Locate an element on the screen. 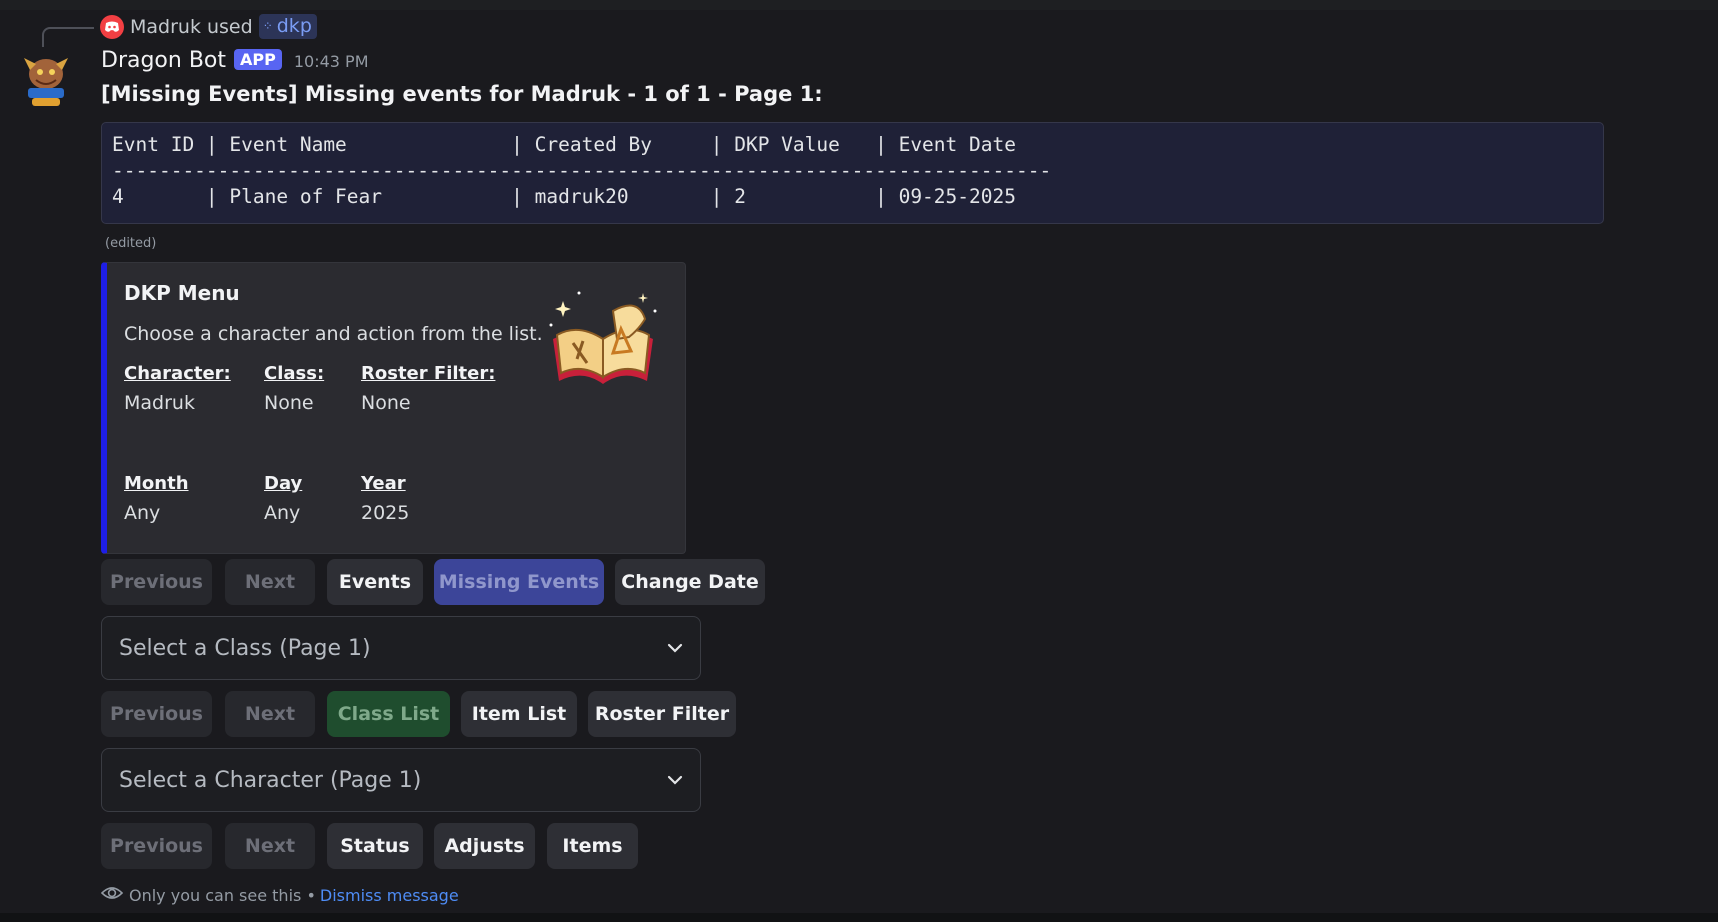 This screenshot has height=922, width=1718. events-button: Events is located at coordinates (375, 582).